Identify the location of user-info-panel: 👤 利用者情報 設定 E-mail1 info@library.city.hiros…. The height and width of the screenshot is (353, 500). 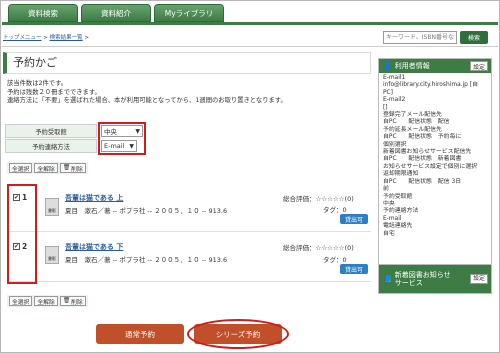
(435, 163).